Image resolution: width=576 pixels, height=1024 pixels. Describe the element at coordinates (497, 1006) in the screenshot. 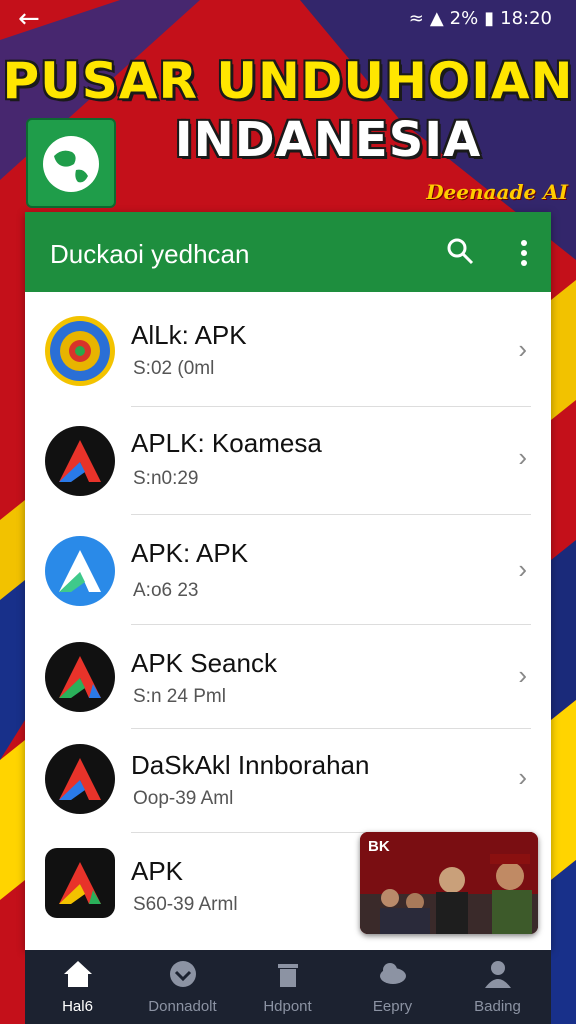

I see `nav-label: Bading` at that location.